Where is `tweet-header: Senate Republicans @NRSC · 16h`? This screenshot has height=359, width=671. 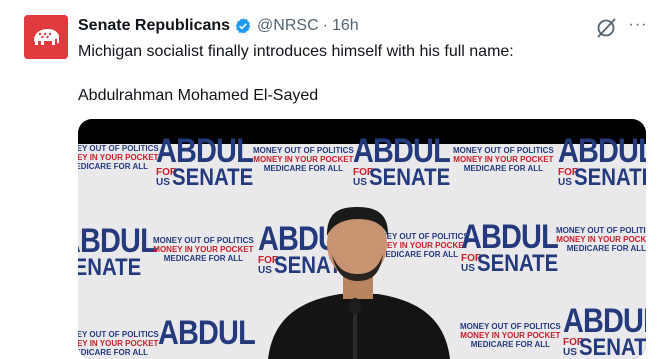 tweet-header: Senate Republicans @NRSC · 16h is located at coordinates (218, 26).